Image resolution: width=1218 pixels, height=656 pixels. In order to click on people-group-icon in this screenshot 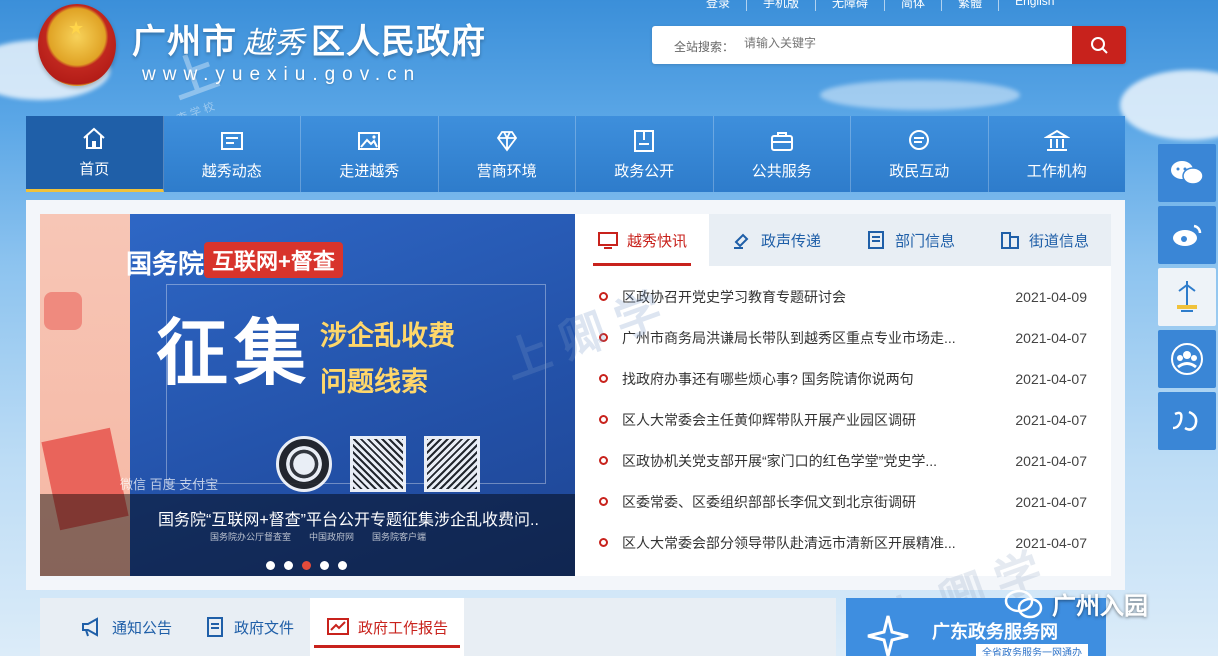, I will do `click(1187, 359)`.